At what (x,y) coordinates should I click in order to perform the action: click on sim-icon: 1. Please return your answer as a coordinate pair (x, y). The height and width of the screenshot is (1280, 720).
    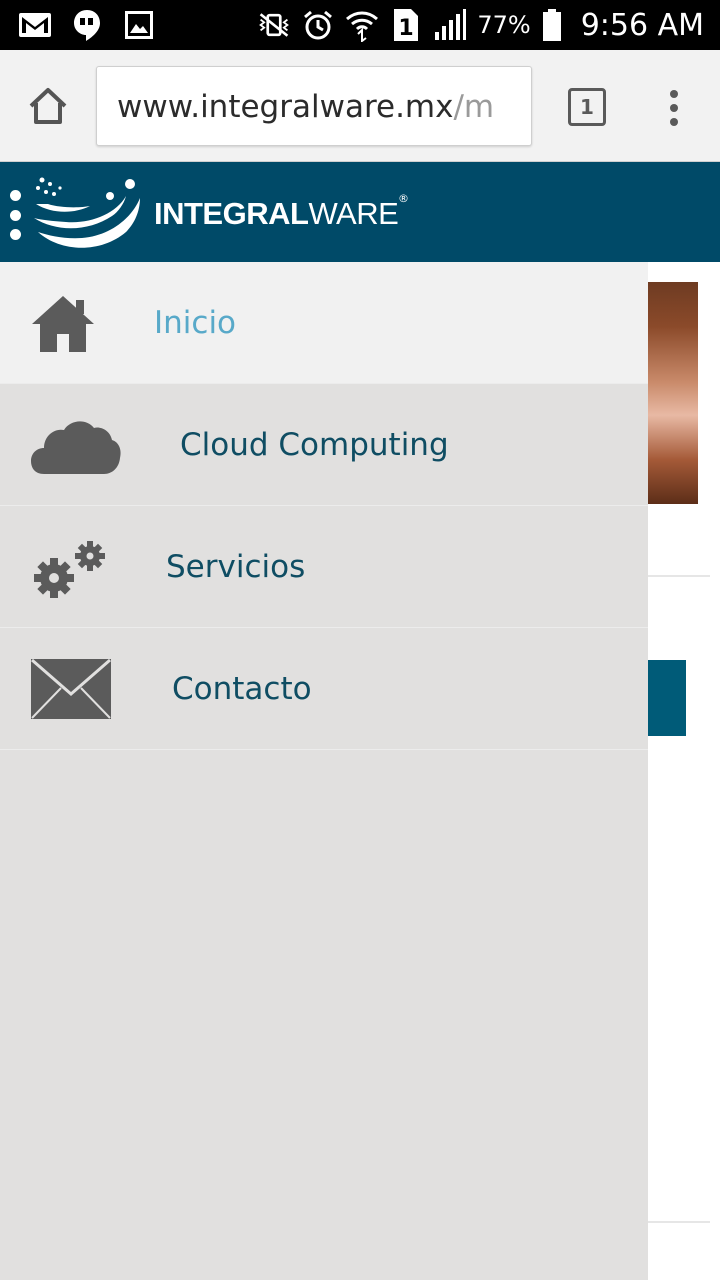
    Looking at the image, I should click on (406, 25).